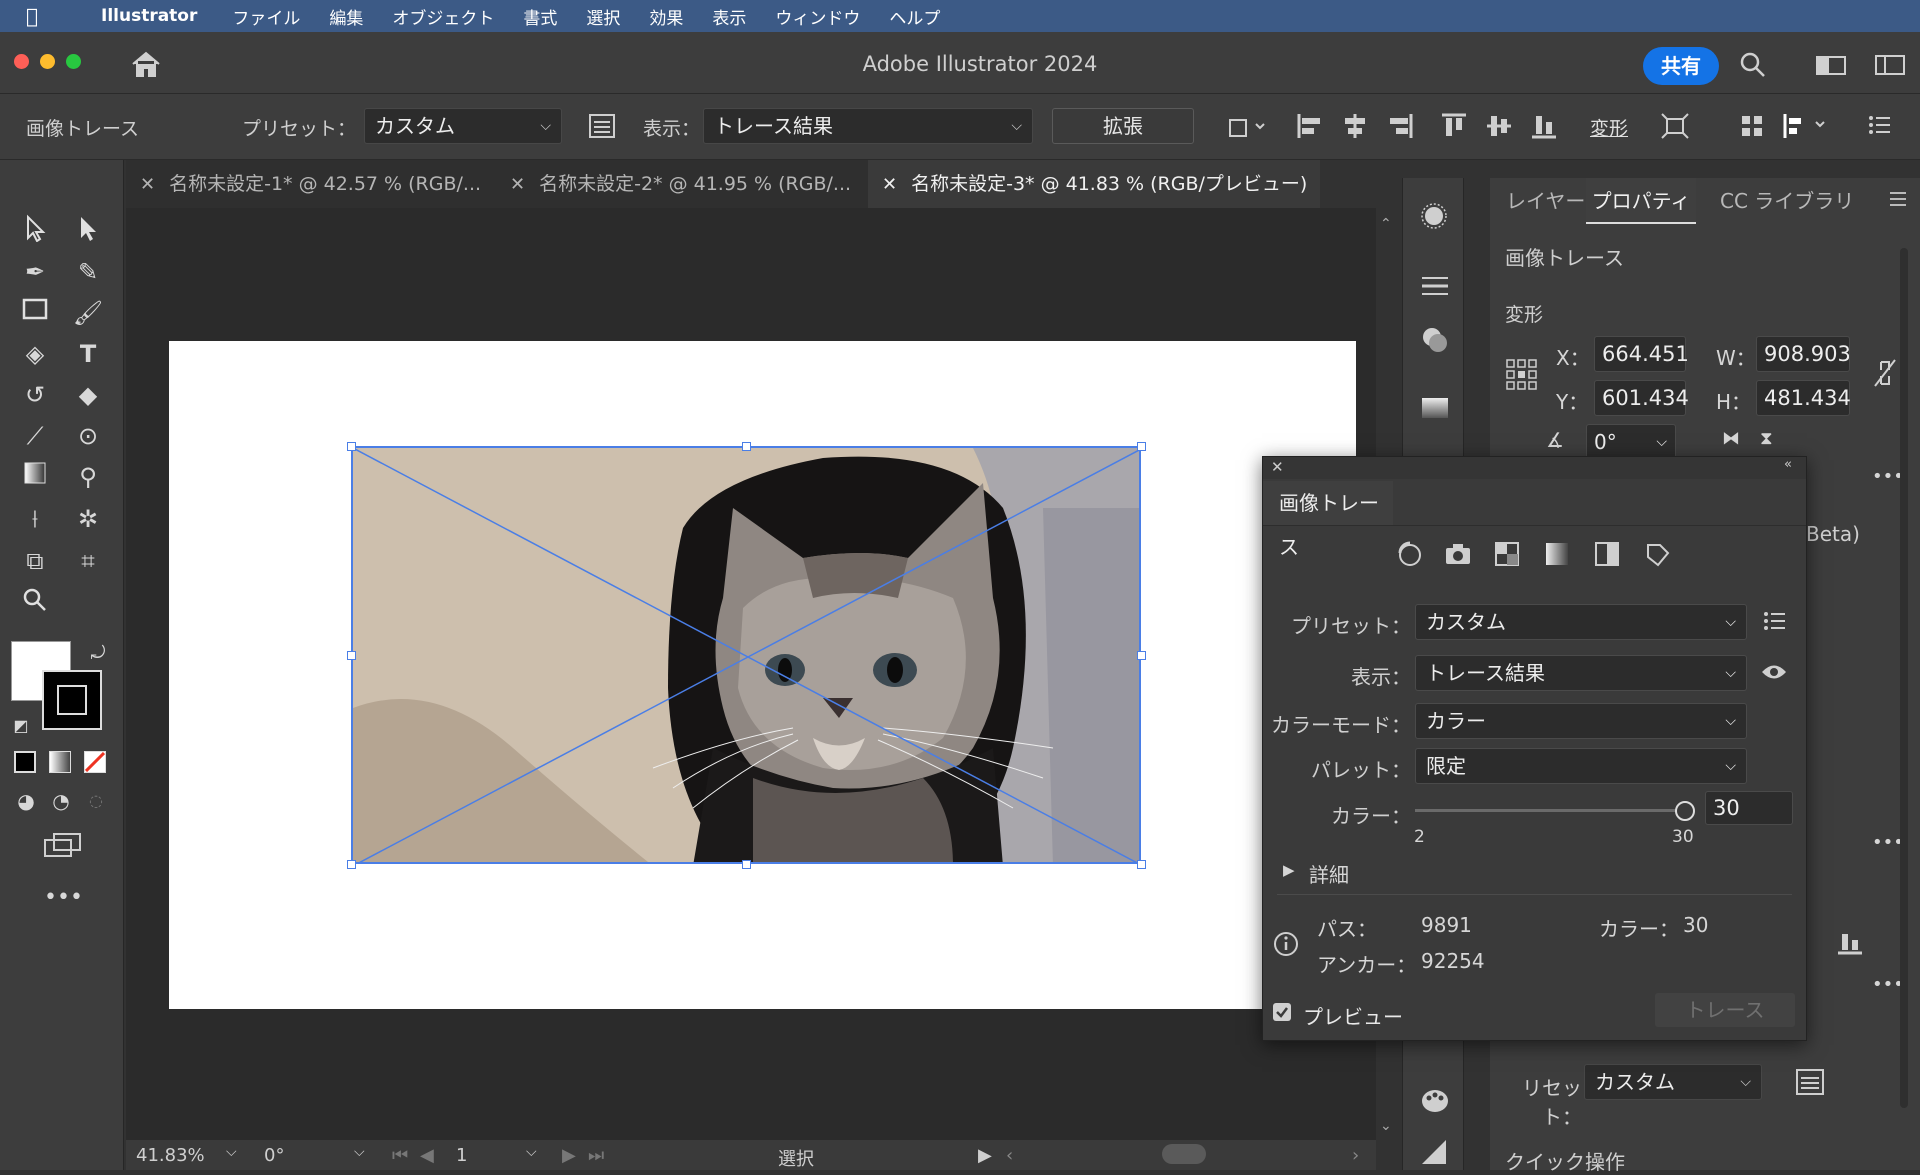 Image resolution: width=1920 pixels, height=1175 pixels. Describe the element at coordinates (1550, 810) in the screenshot. I see `colors-slider-track` at that location.